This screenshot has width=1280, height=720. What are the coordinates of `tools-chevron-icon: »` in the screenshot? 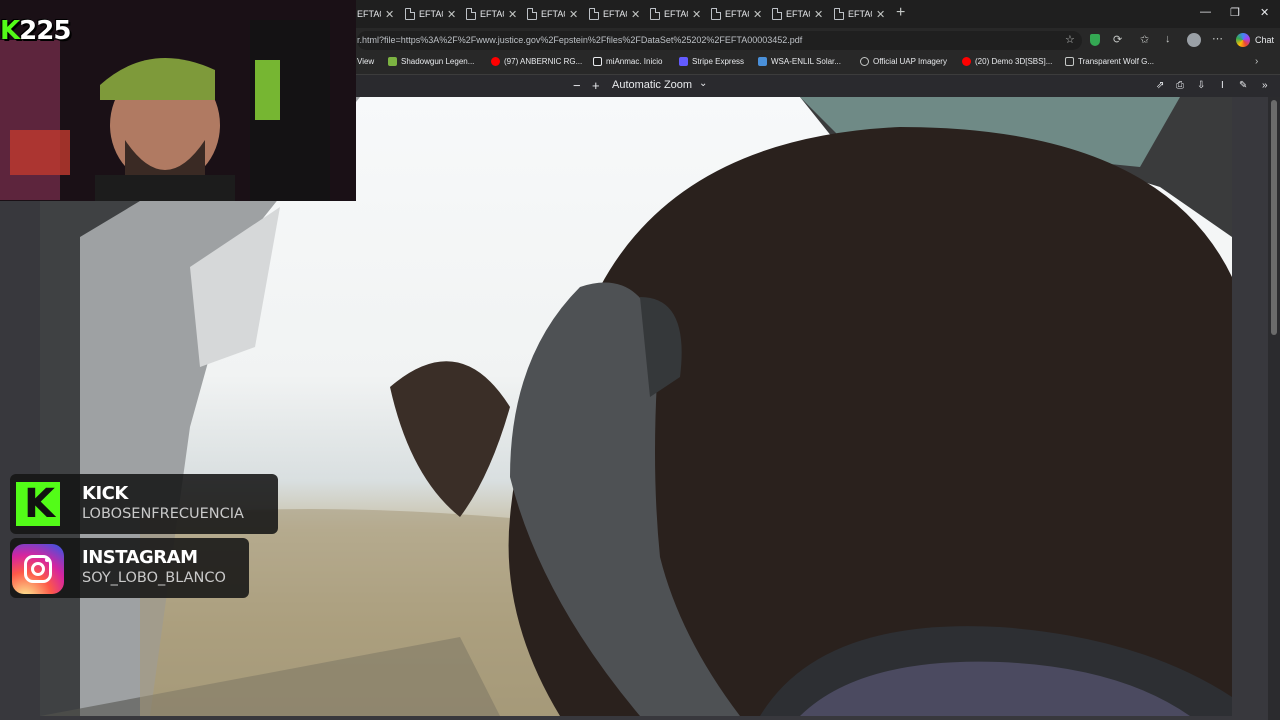 It's located at (1265, 85).